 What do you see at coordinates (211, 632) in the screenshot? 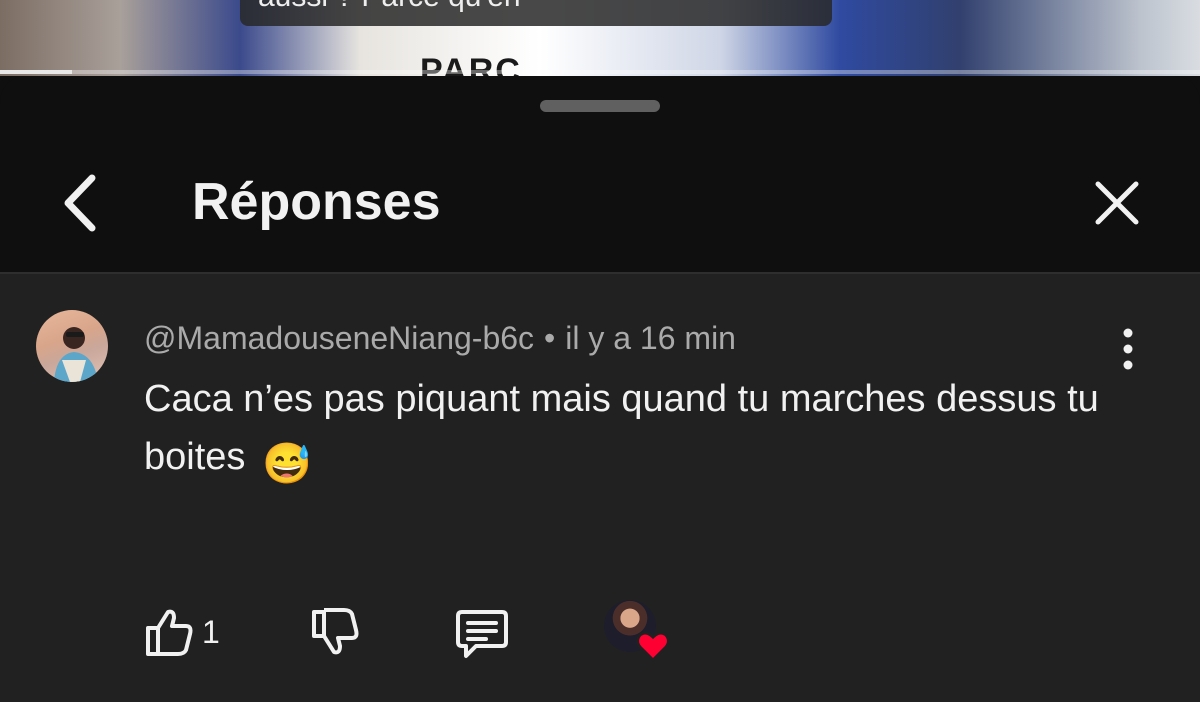
I see `like-count: 1` at bounding box center [211, 632].